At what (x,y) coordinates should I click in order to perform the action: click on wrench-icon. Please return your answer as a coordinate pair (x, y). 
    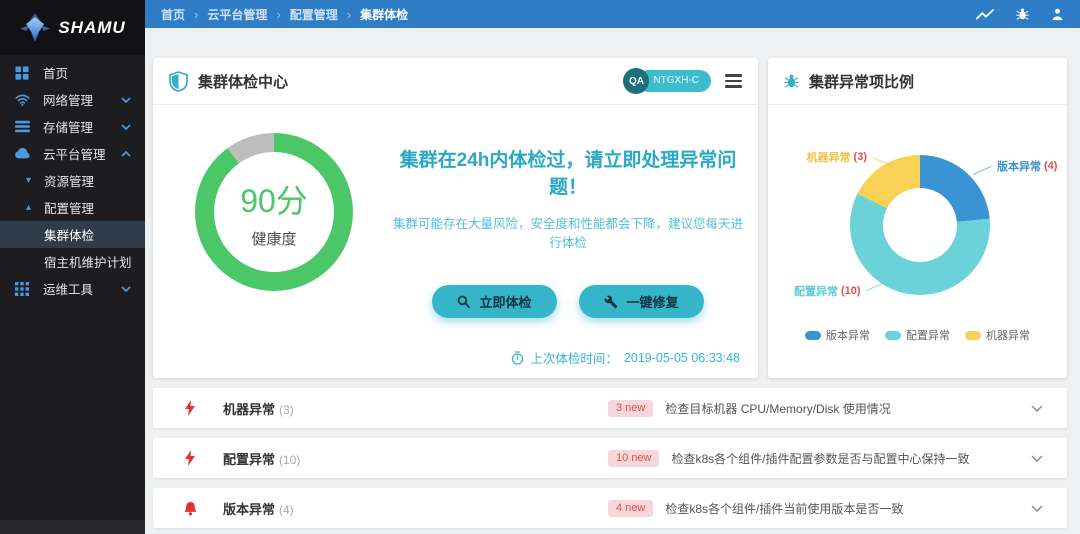
    Looking at the image, I should click on (611, 302).